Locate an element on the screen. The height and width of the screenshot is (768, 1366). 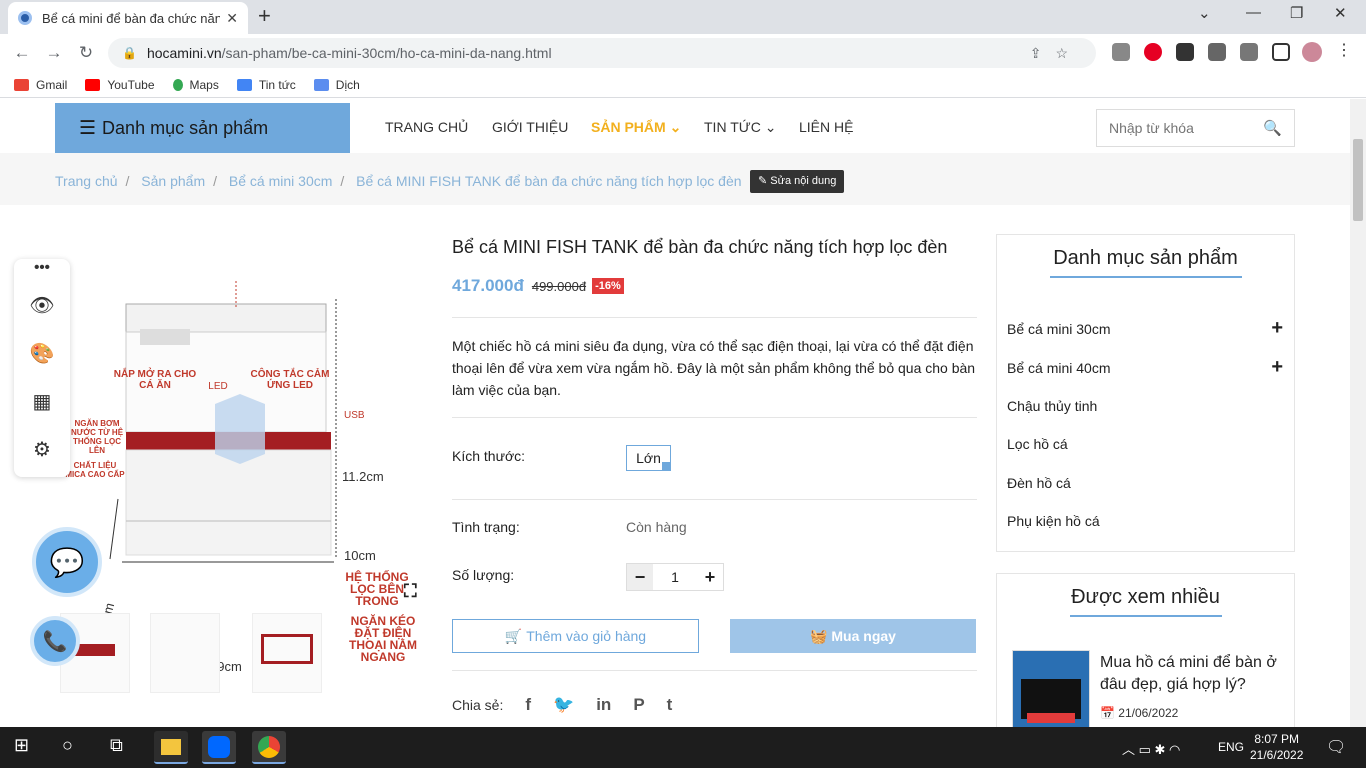
buy-now-button: 🧺 Mua ngay is located at coordinates (853, 636).